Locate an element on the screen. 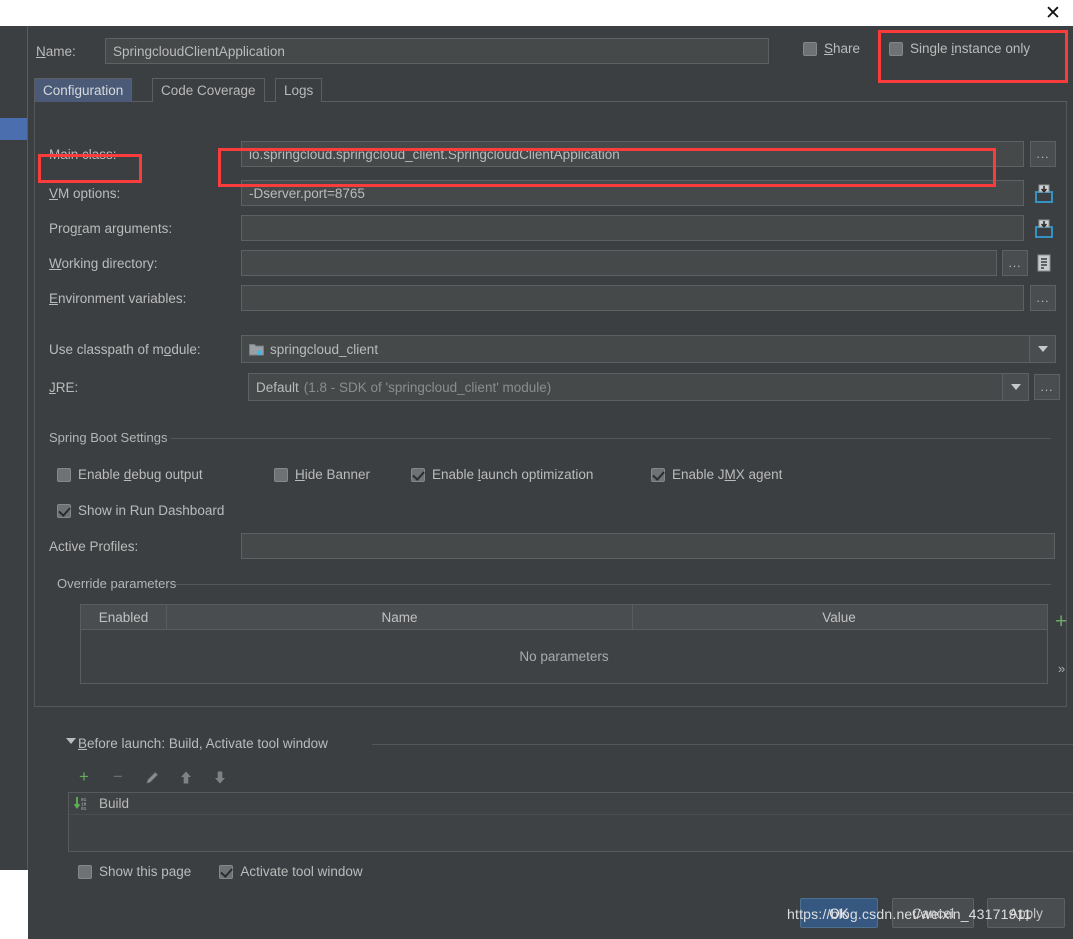 This screenshot has width=1073, height=939. module-value: springcloud_client is located at coordinates (324, 349).